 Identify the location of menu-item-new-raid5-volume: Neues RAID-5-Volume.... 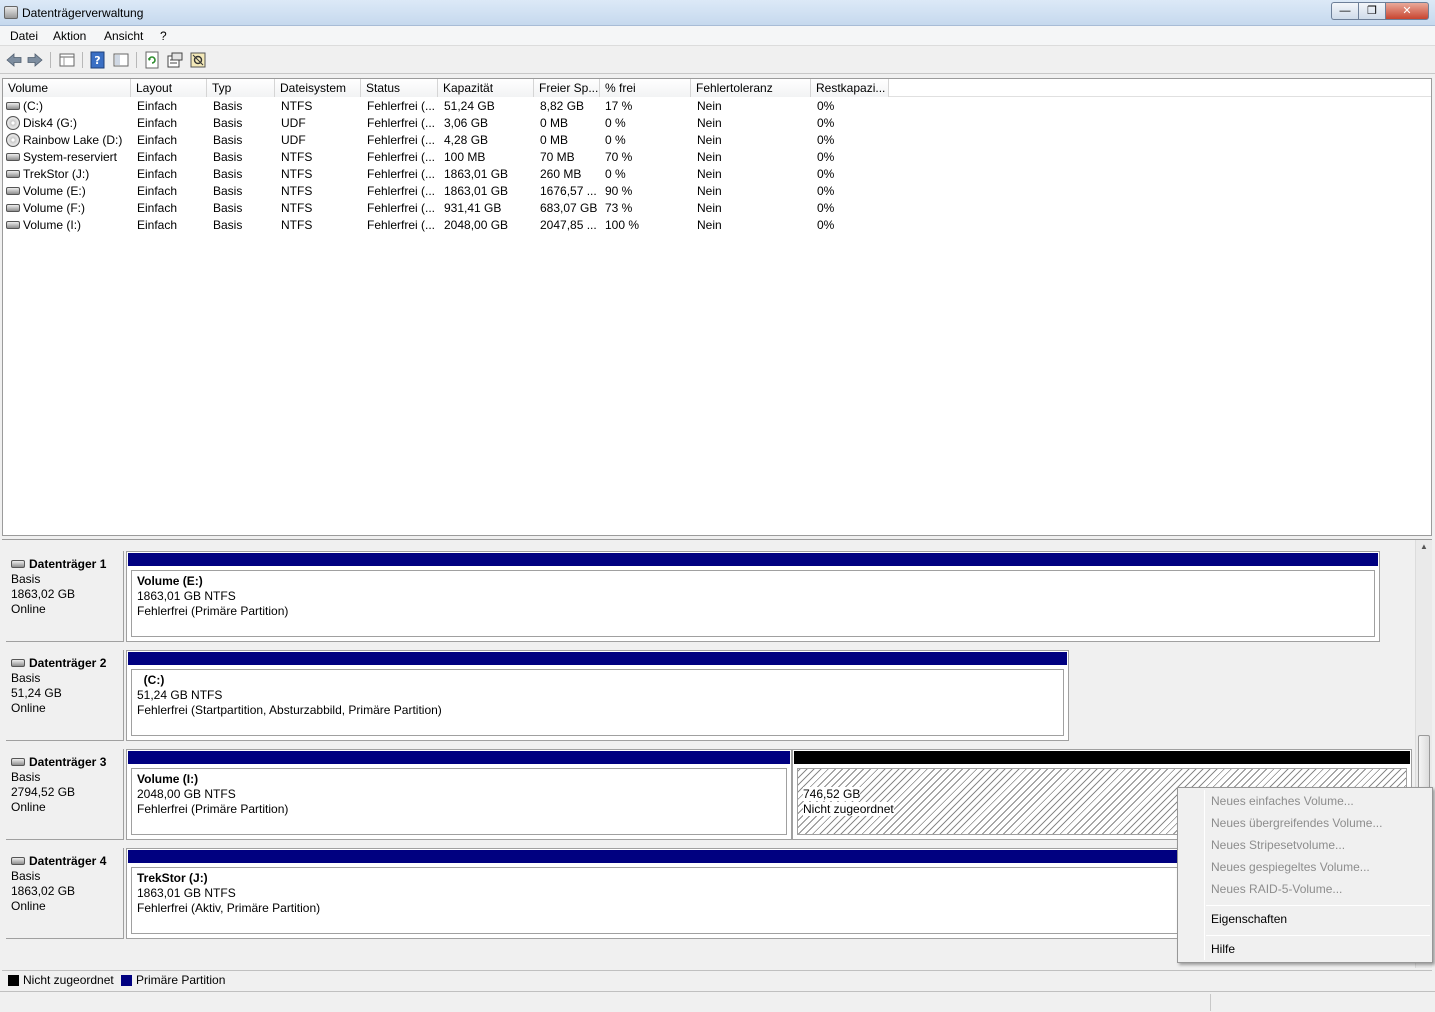
(1276, 889).